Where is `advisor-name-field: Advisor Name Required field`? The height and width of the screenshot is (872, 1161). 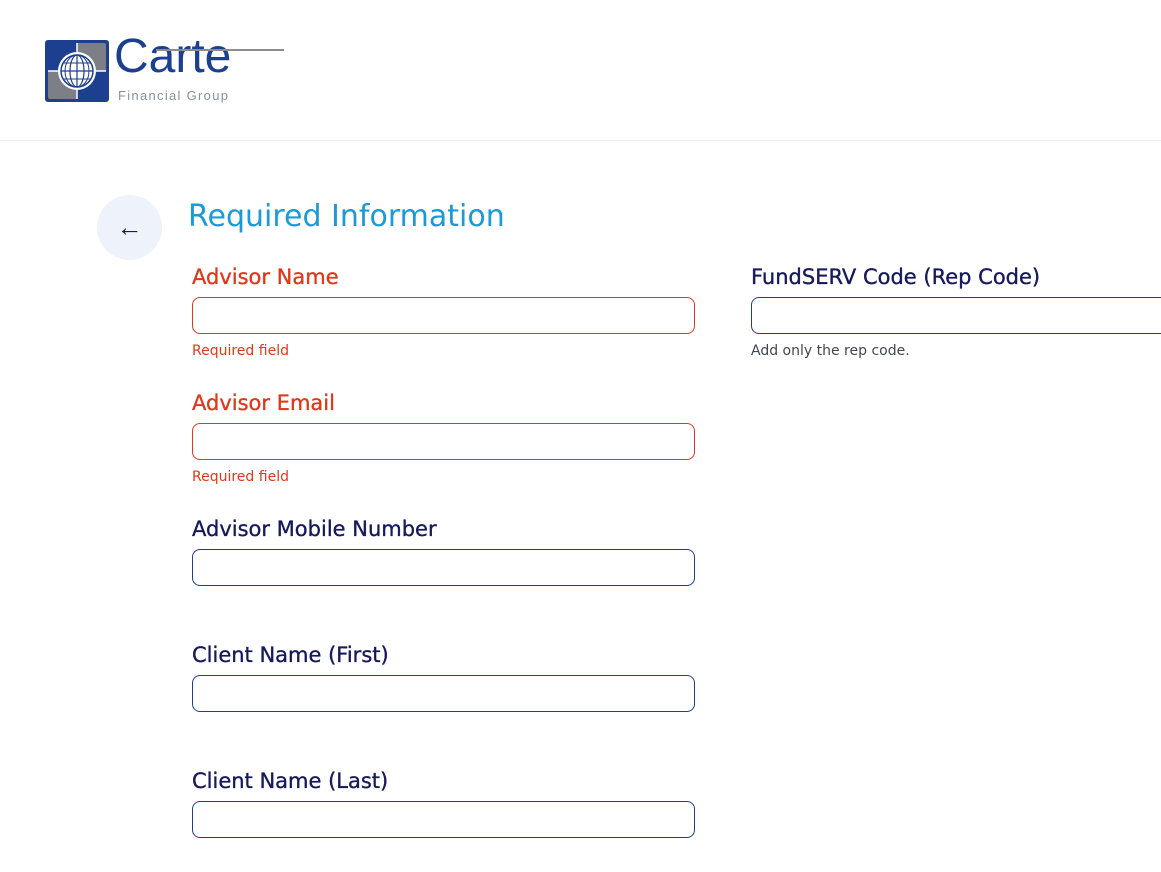 advisor-name-field: Advisor Name Required field is located at coordinates (443, 311).